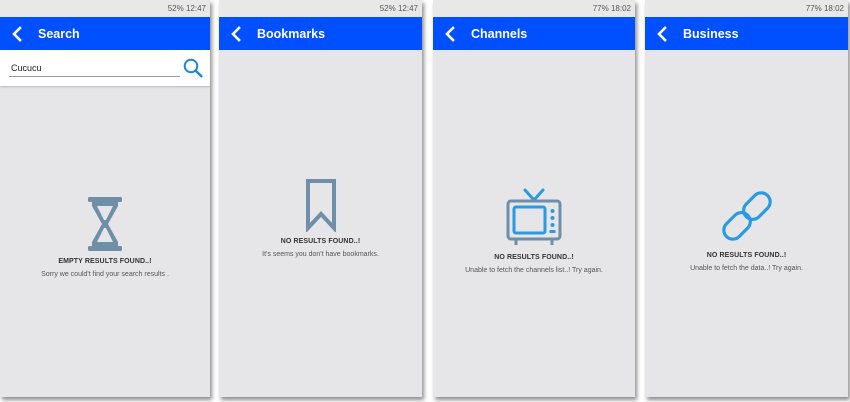  What do you see at coordinates (746, 216) in the screenshot?
I see `link-icon` at bounding box center [746, 216].